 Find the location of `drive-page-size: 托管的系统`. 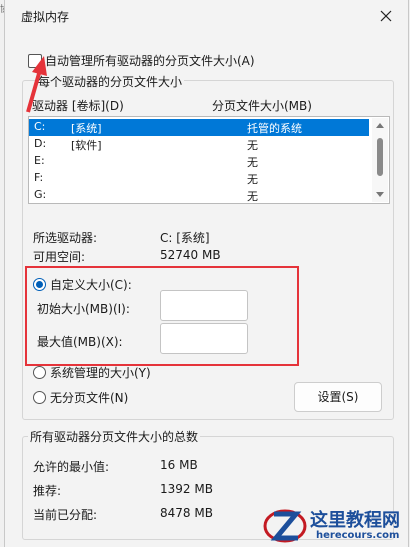

drive-page-size: 托管的系统 is located at coordinates (274, 128).